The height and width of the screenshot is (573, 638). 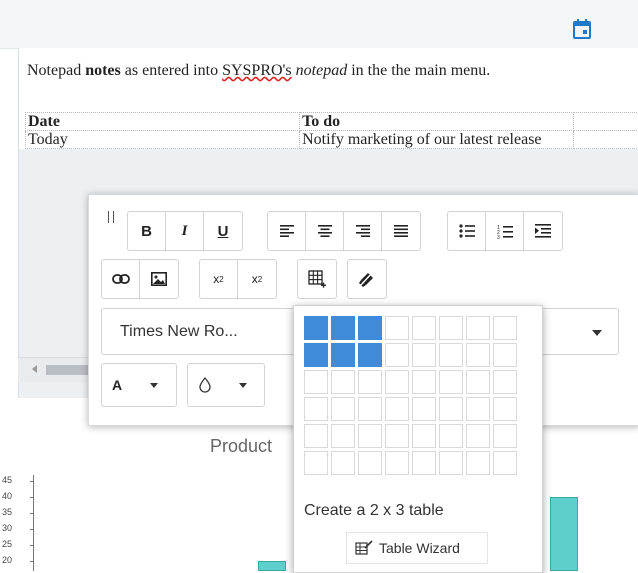 What do you see at coordinates (257, 279) in the screenshot?
I see `superscript-button: x2` at bounding box center [257, 279].